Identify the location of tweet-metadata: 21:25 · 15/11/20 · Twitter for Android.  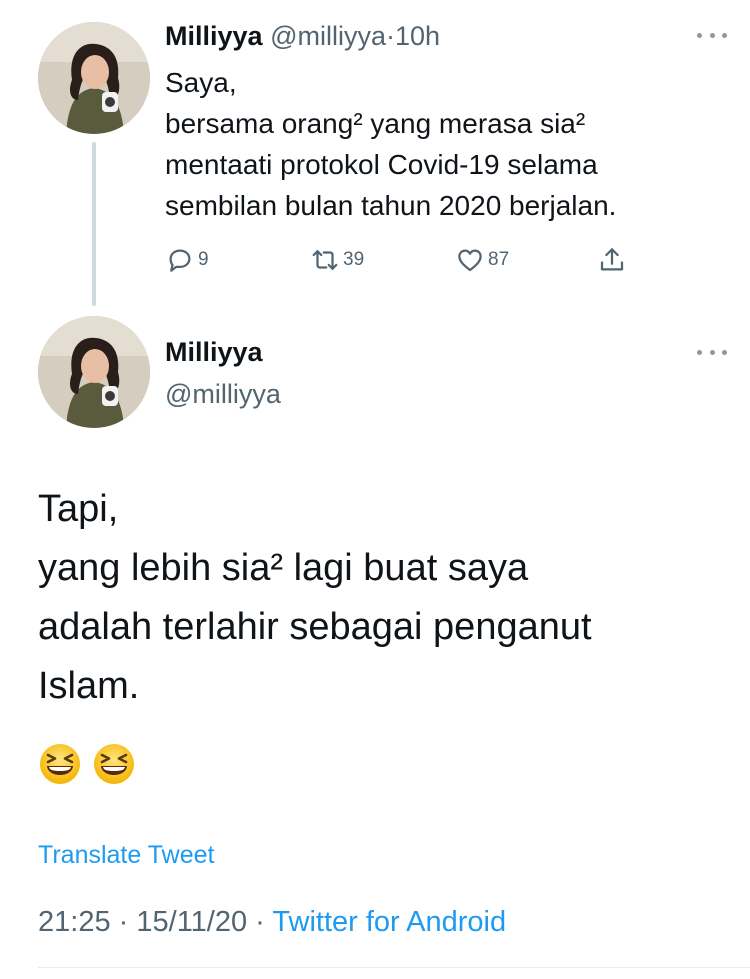
(272, 922).